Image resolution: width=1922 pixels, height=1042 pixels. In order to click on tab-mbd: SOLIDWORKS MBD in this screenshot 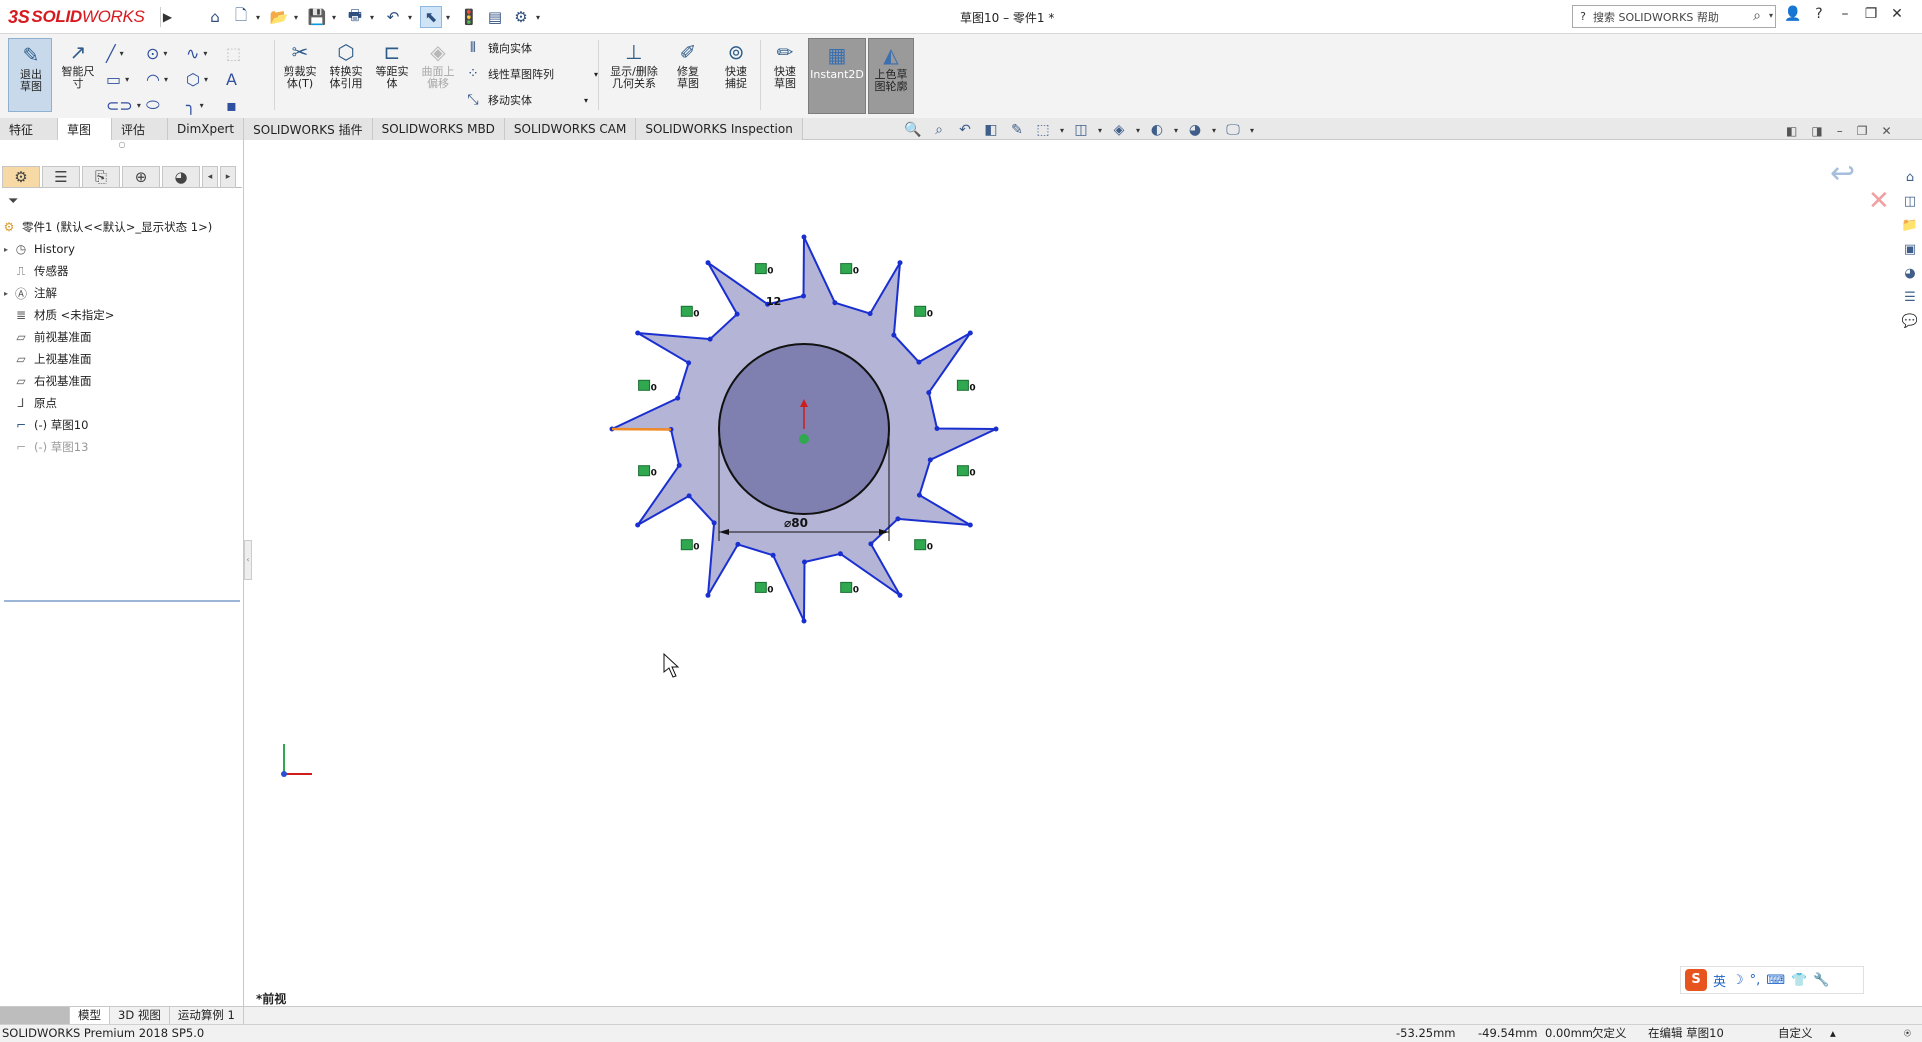, I will do `click(438, 129)`.